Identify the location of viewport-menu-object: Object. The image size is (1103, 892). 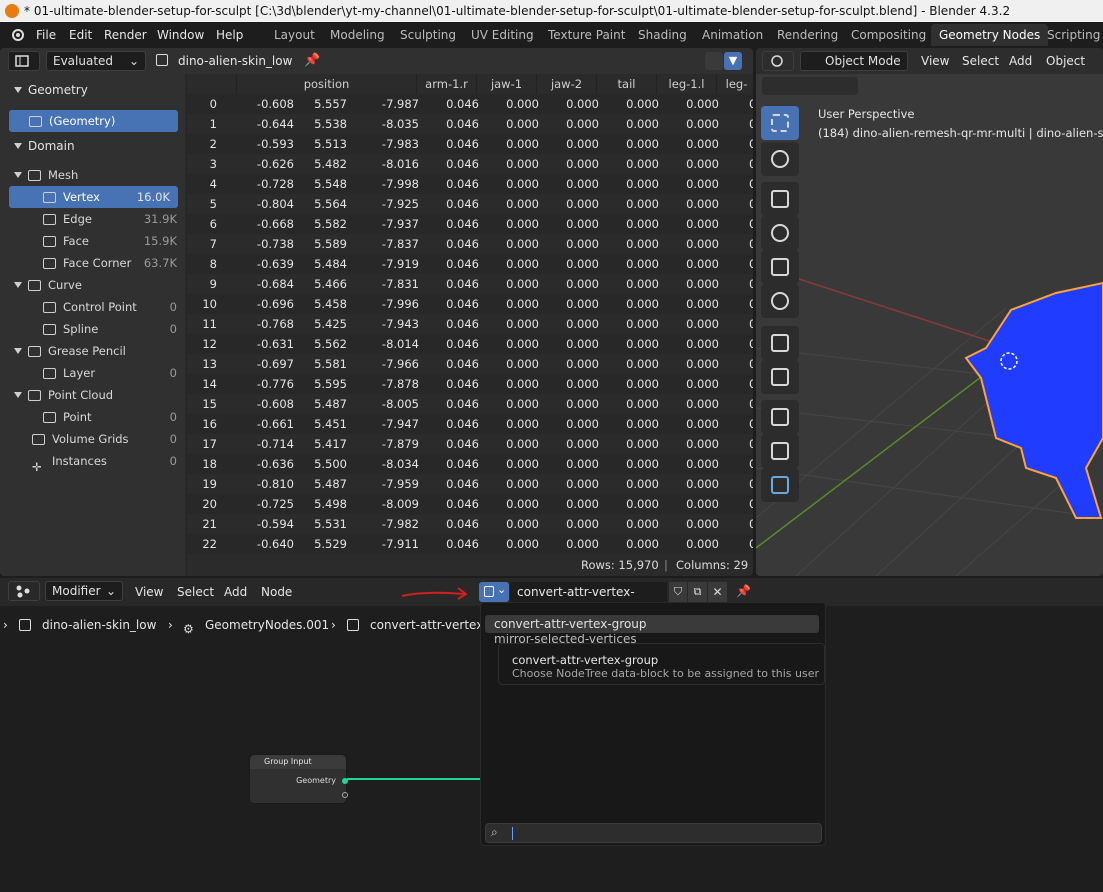
(1065, 61).